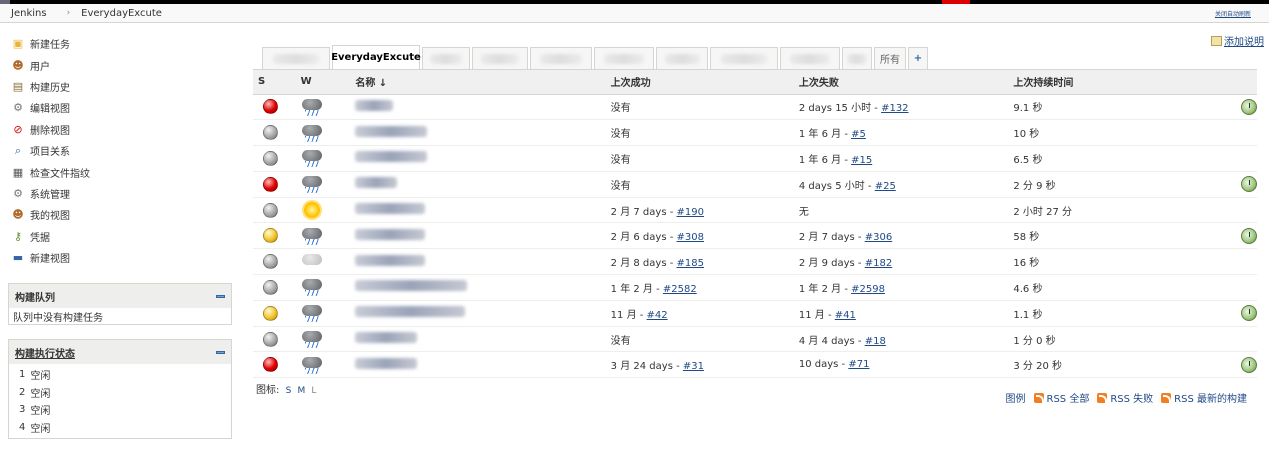 Image resolution: width=1269 pixels, height=462 pixels. What do you see at coordinates (890, 58) in the screenshot?
I see `tab-all: 所有` at bounding box center [890, 58].